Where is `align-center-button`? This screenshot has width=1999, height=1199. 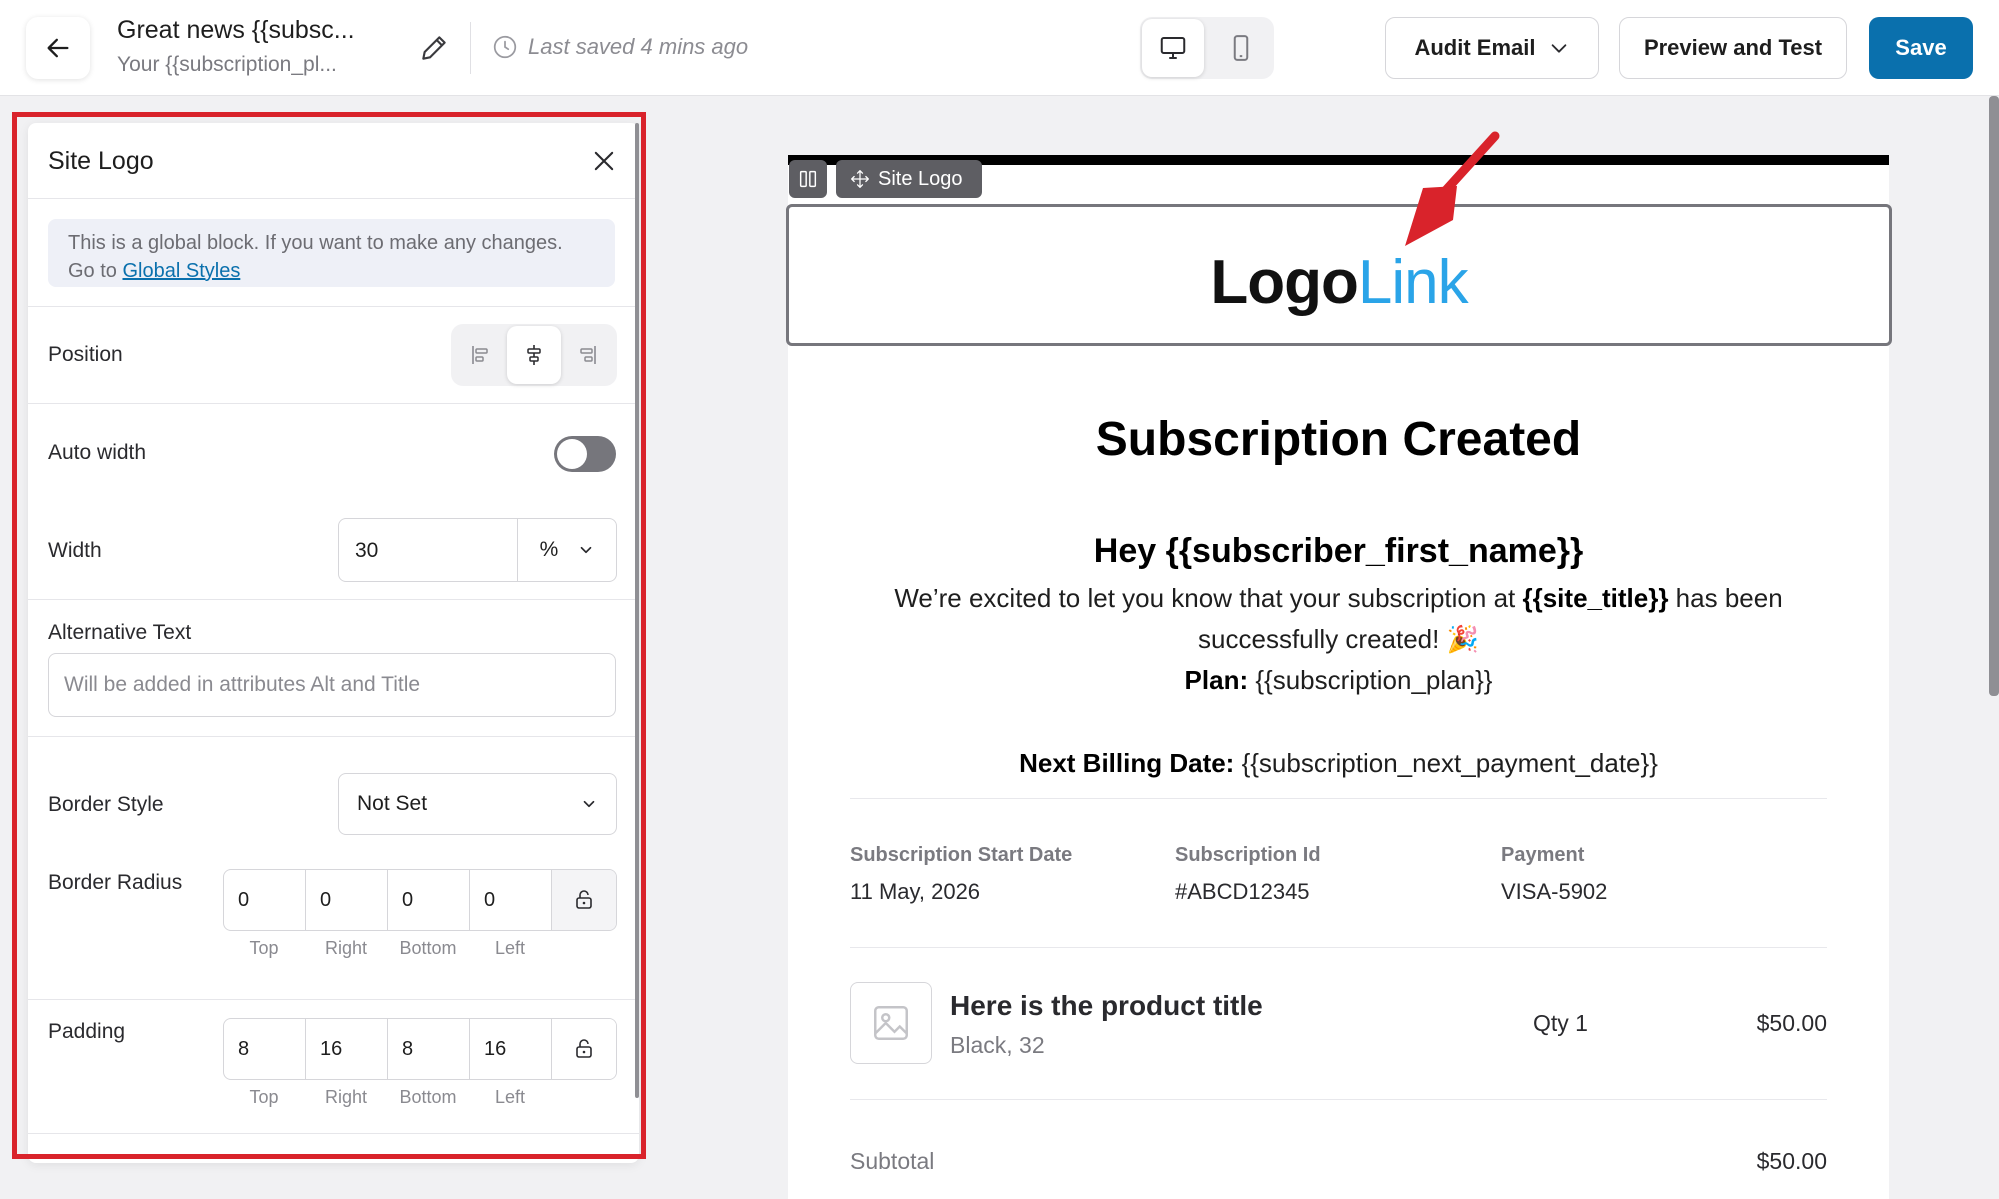
align-center-button is located at coordinates (534, 355).